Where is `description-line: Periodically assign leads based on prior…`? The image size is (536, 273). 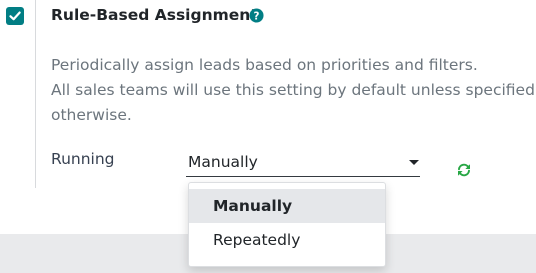 description-line: Periodically assign leads based on prior… is located at coordinates (264, 65).